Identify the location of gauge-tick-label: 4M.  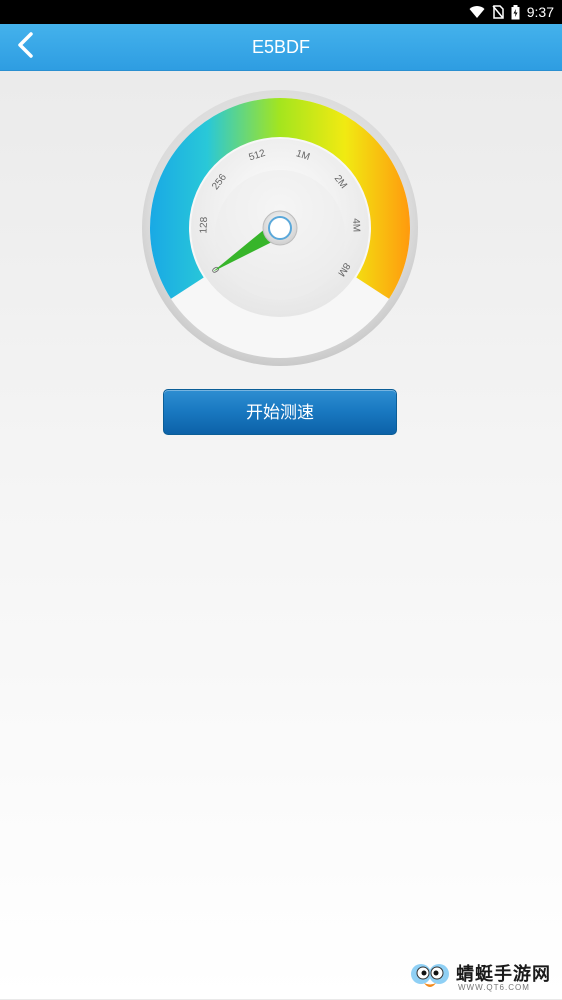
(356, 225).